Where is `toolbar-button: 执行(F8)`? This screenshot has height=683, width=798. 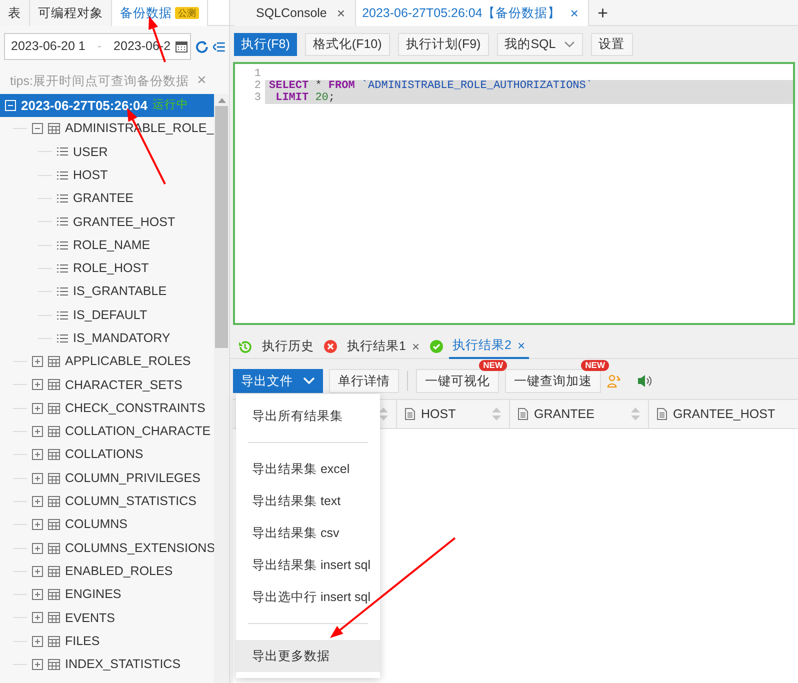
toolbar-button: 执行(F8) is located at coordinates (265, 44).